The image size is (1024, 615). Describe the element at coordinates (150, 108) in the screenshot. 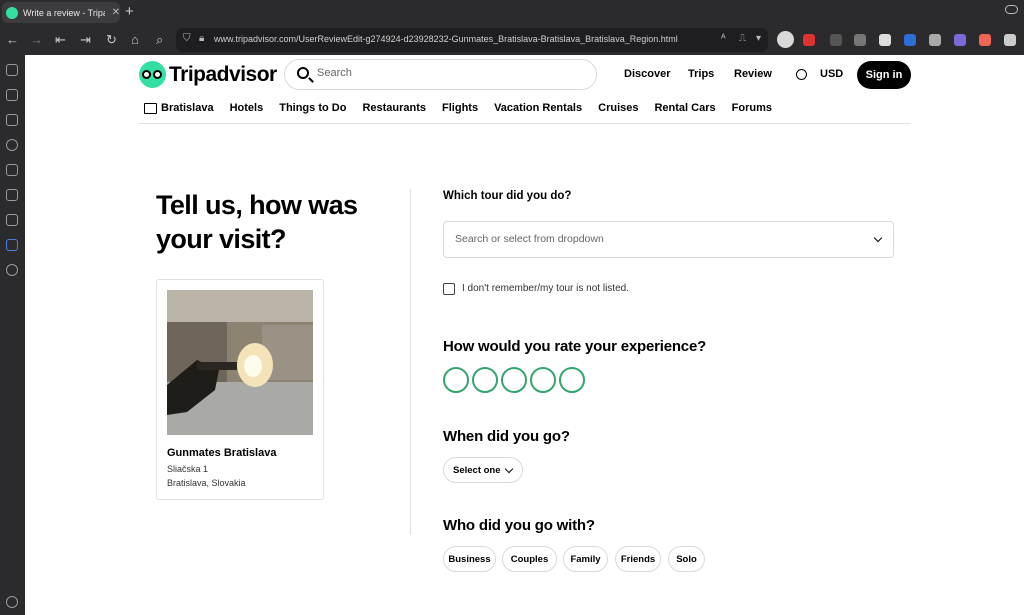

I see `building-icon` at that location.